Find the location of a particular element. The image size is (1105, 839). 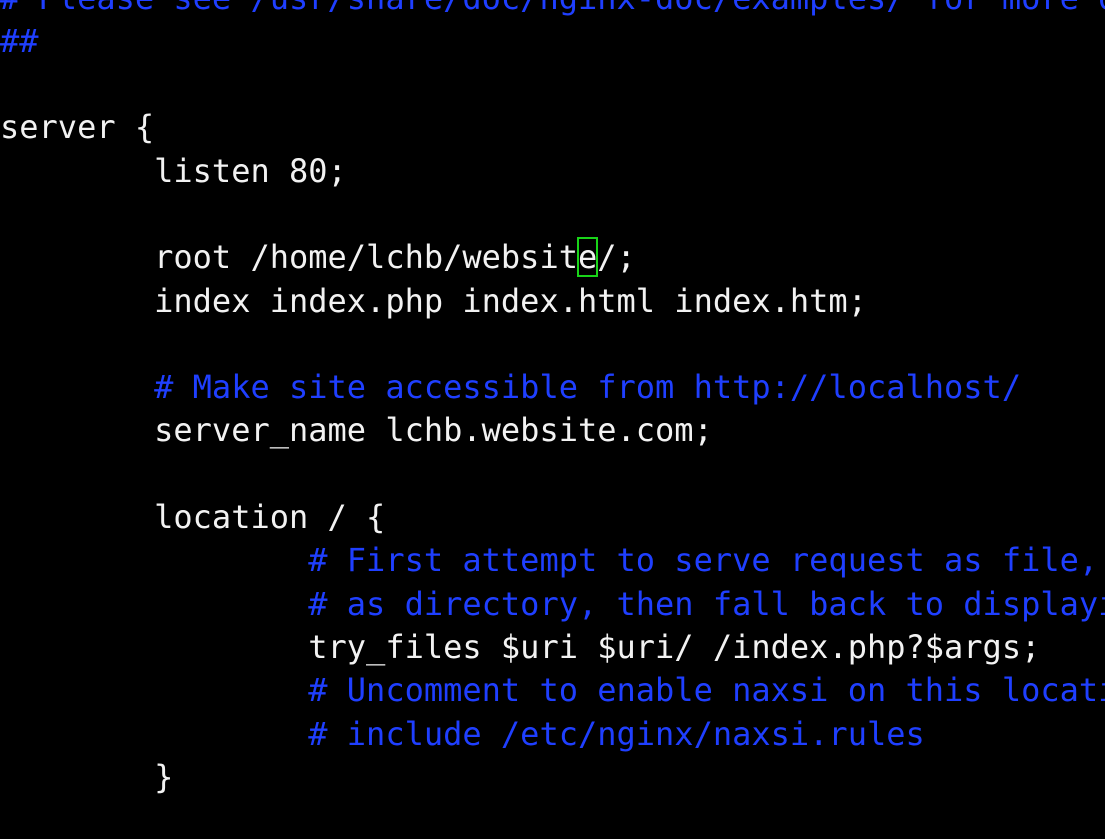

root-text-after-cursor: /; is located at coordinates (616, 257).